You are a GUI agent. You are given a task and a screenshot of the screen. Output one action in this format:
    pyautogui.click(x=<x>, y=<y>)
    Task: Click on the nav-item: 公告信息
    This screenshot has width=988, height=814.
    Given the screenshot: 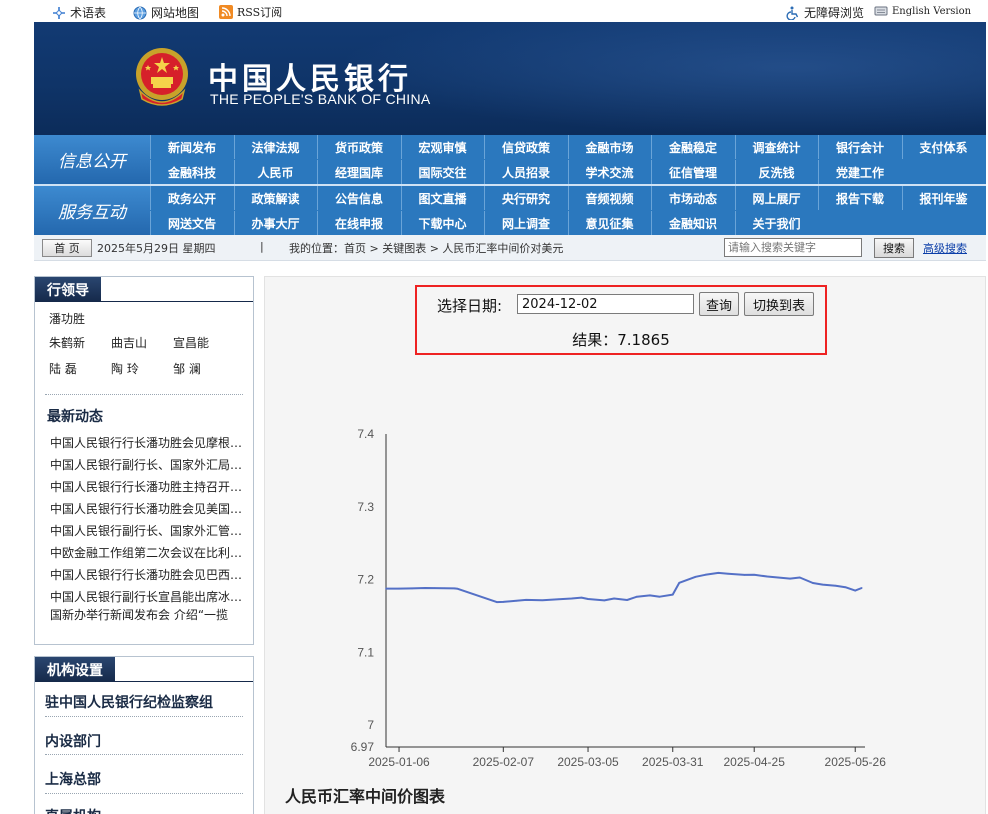 What is the action you would take?
    pyautogui.click(x=358, y=198)
    